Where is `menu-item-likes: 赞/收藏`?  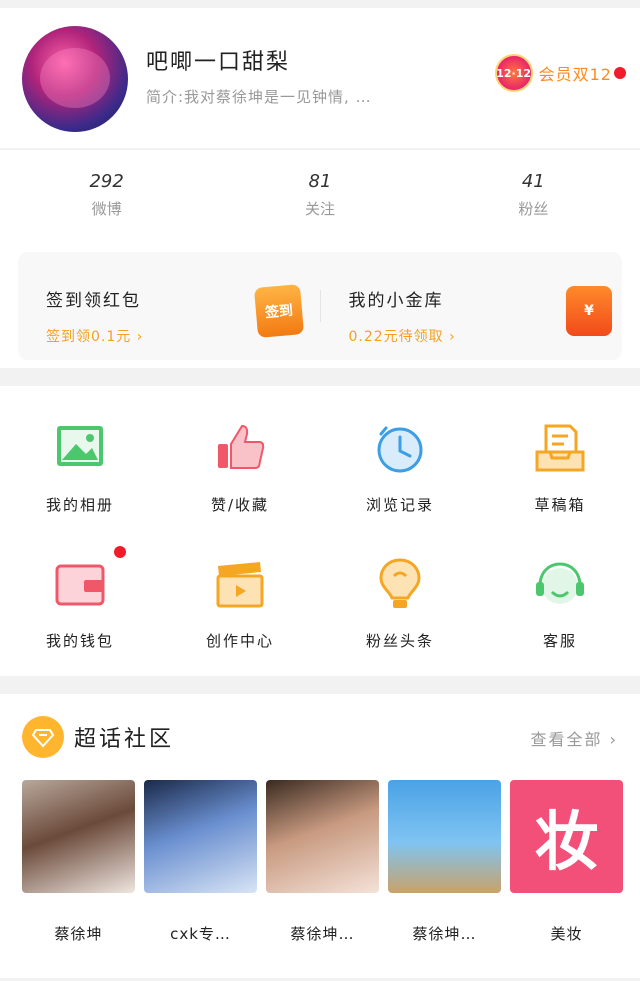 menu-item-likes: 赞/收藏 is located at coordinates (240, 466).